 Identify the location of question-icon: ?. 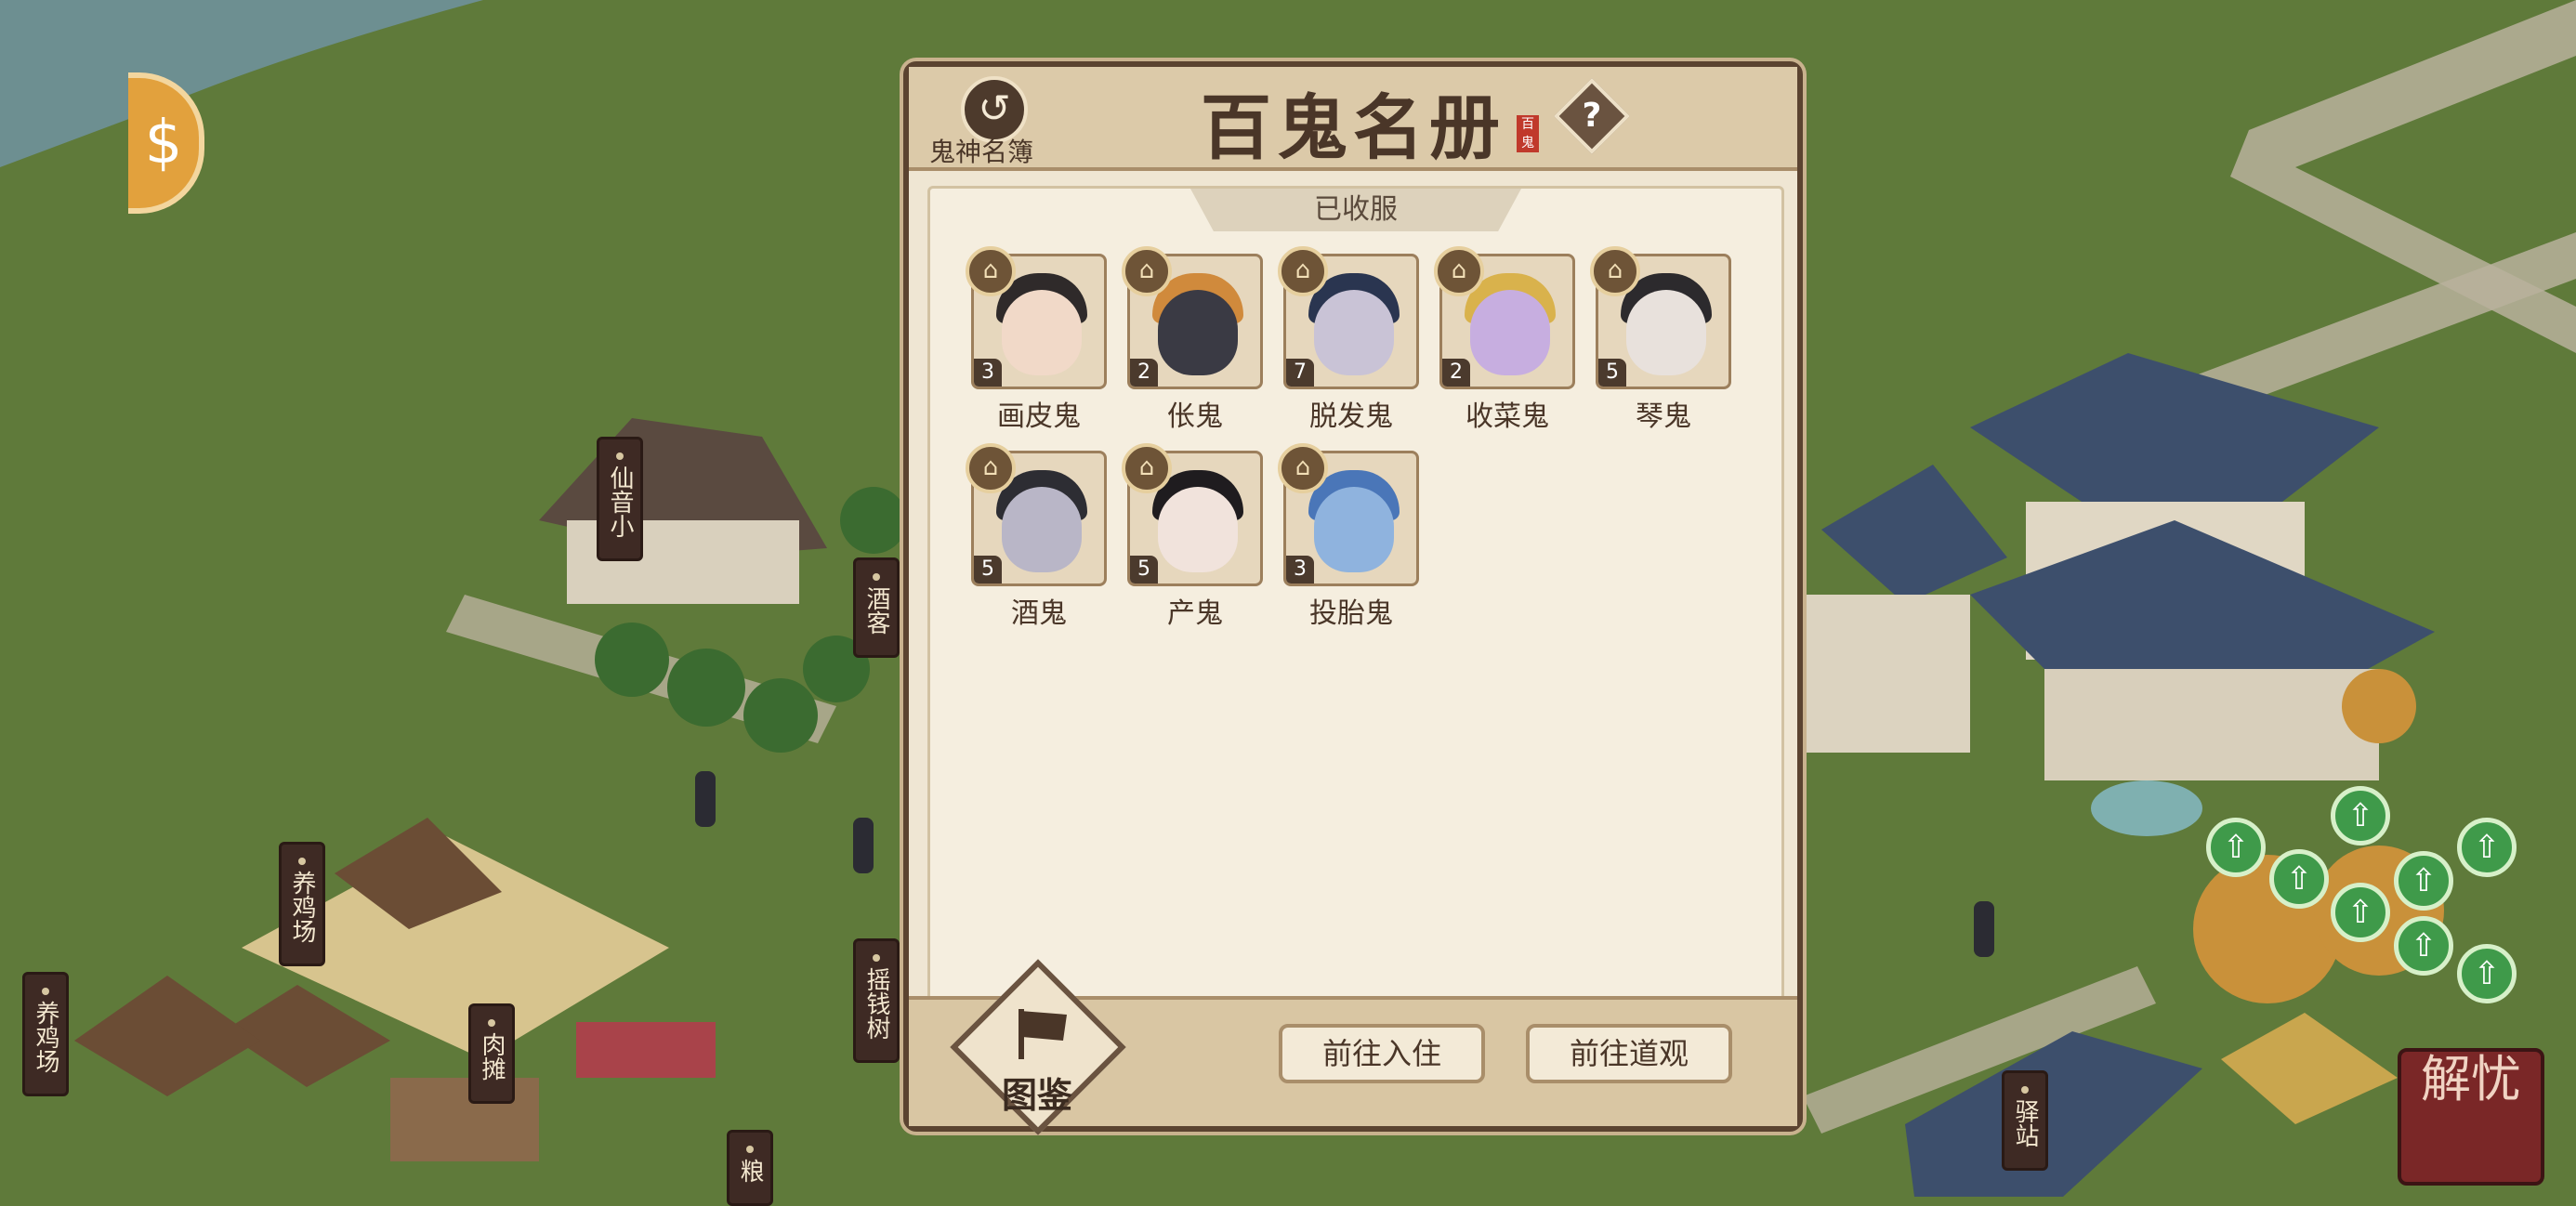
(1592, 116).